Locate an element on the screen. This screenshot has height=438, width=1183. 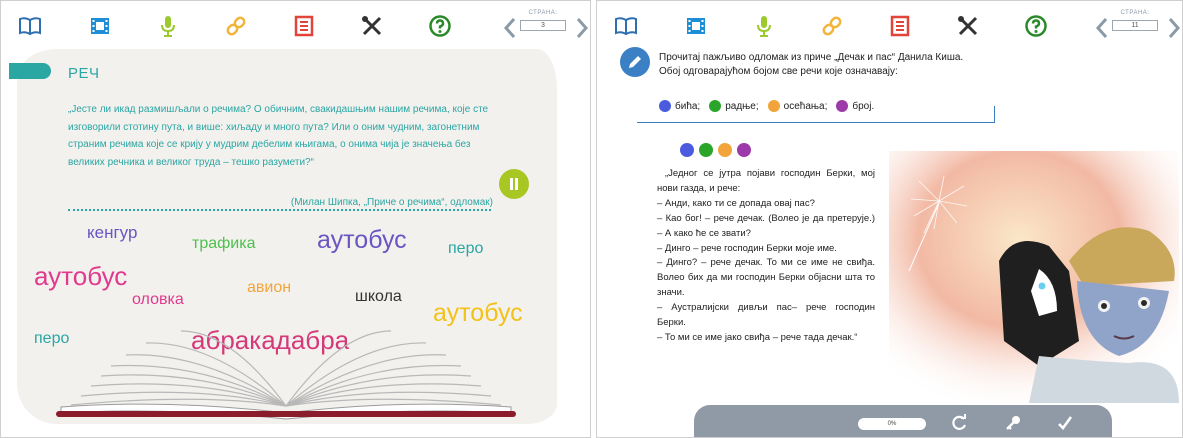
word-item: оловка is located at coordinates (158, 300).